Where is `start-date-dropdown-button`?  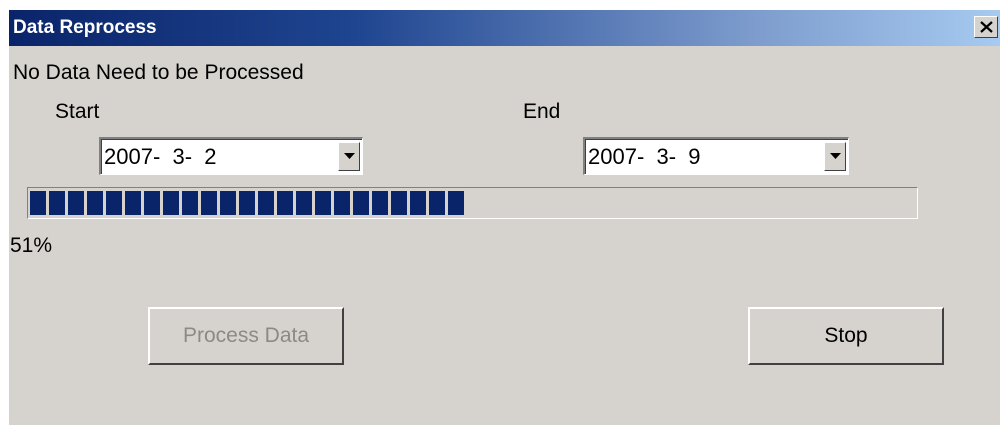
start-date-dropdown-button is located at coordinates (349, 156).